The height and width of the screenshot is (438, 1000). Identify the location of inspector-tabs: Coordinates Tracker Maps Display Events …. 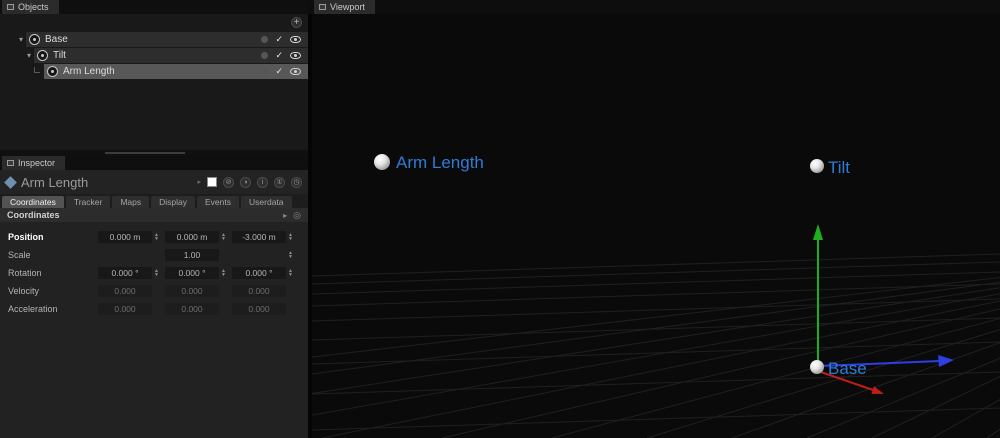
(154, 201).